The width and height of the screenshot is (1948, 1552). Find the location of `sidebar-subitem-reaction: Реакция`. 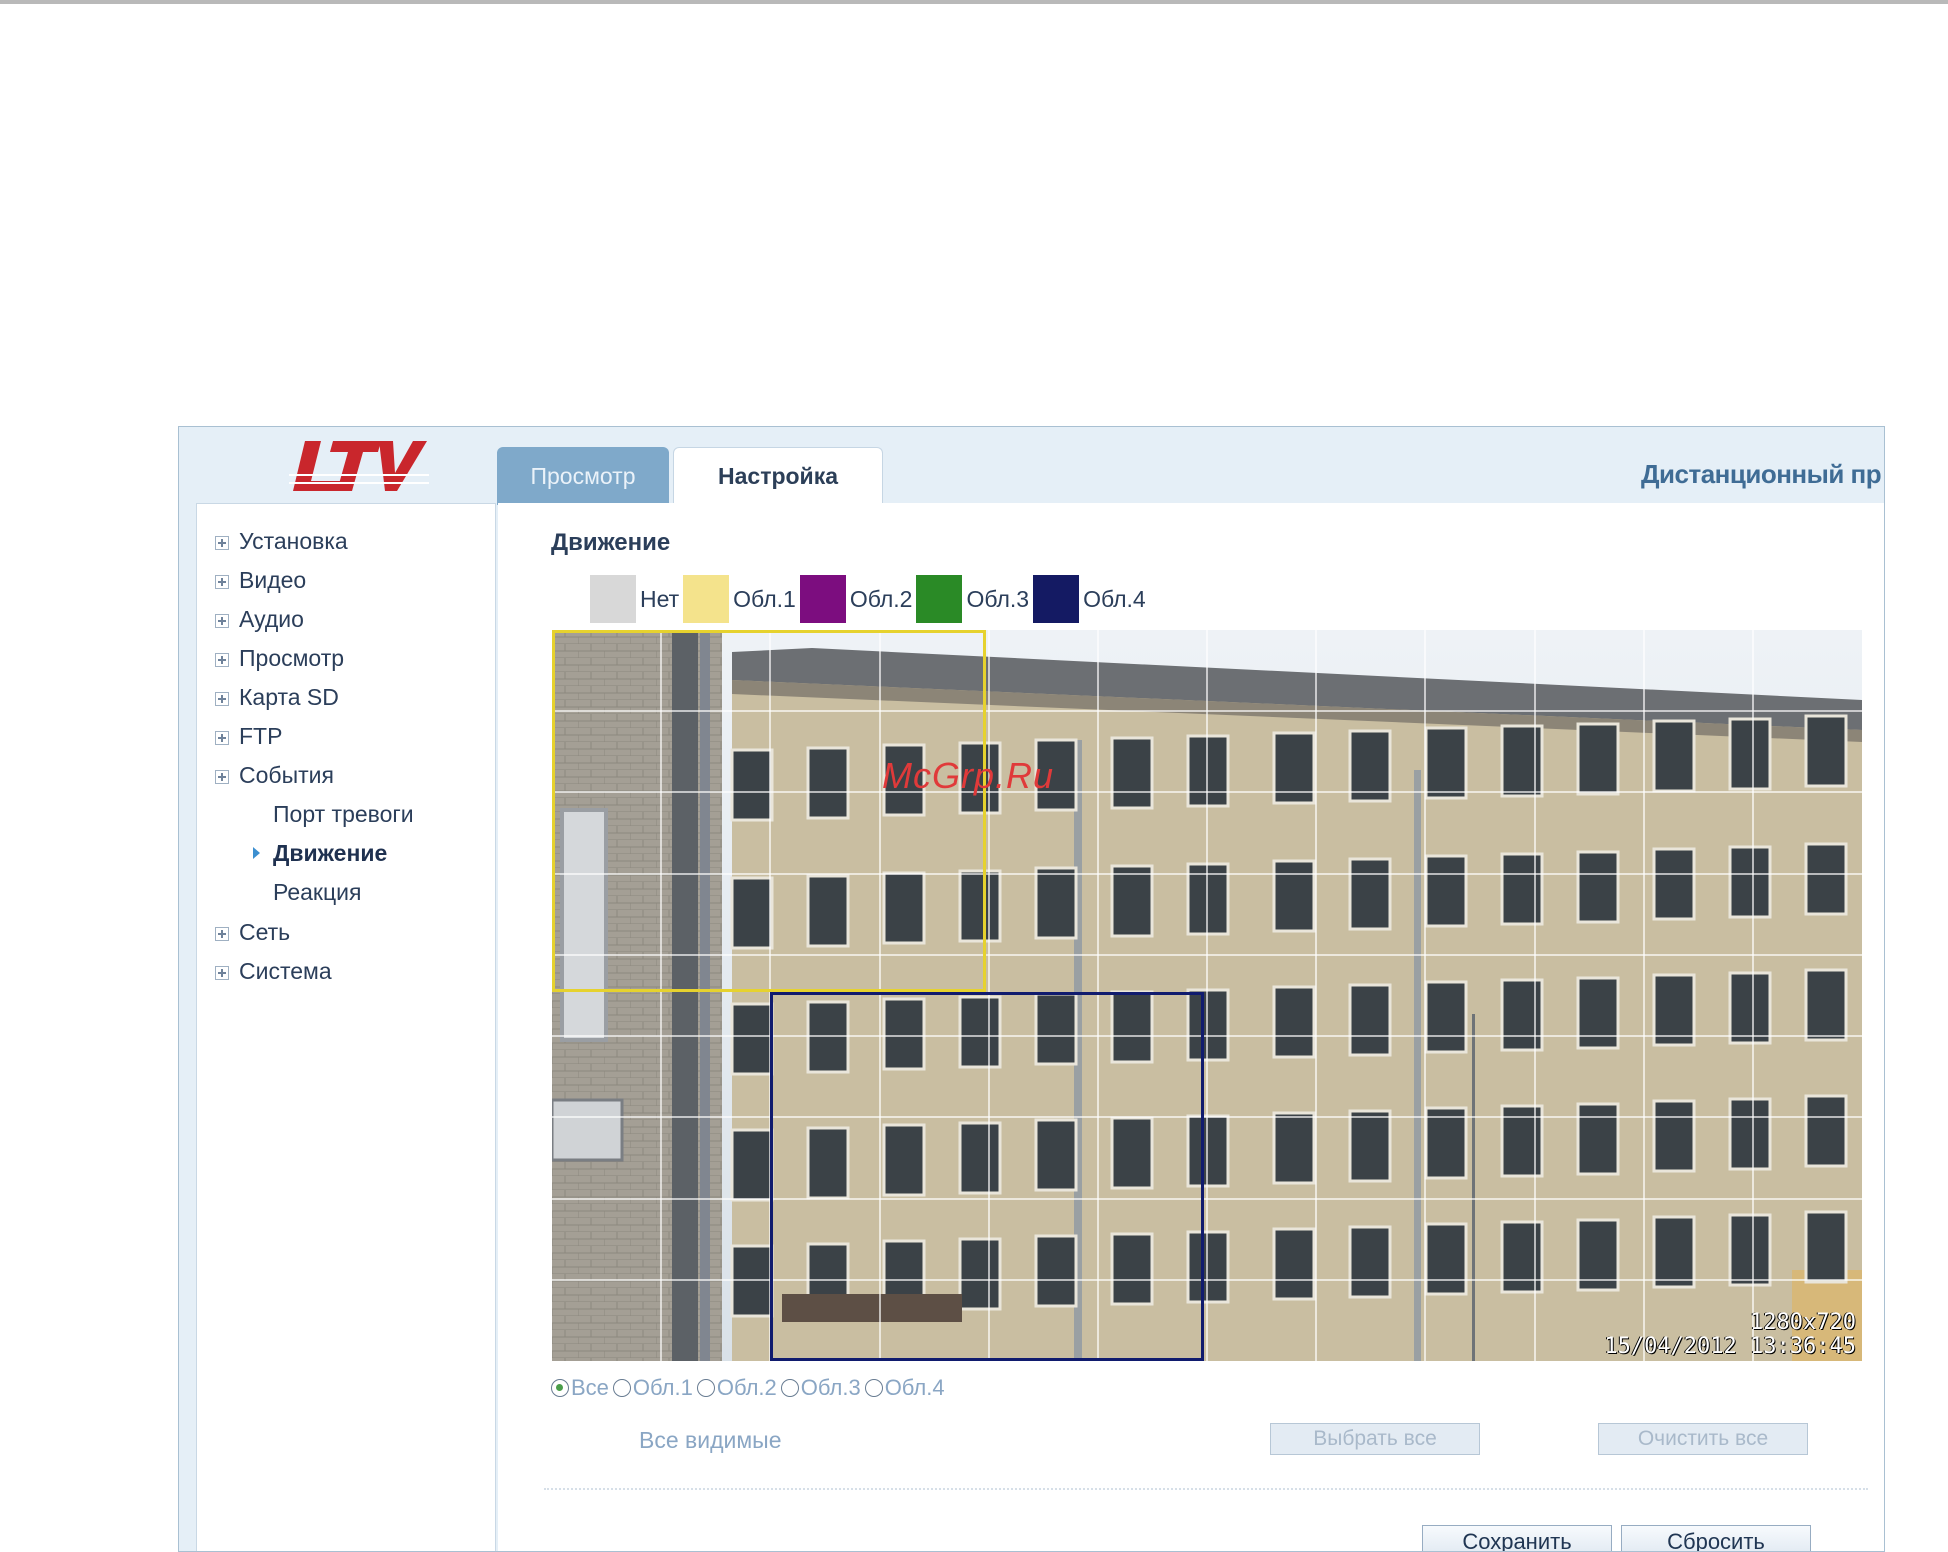

sidebar-subitem-reaction: Реакция is located at coordinates (317, 892).